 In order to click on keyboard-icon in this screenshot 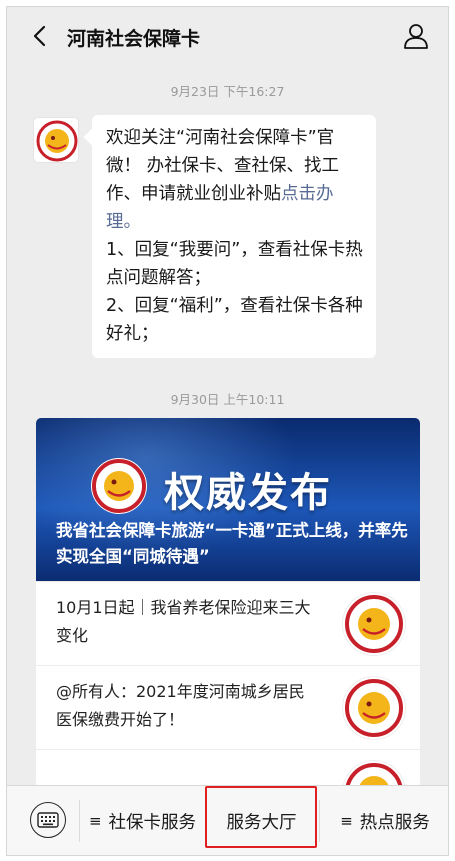, I will do `click(48, 820)`.